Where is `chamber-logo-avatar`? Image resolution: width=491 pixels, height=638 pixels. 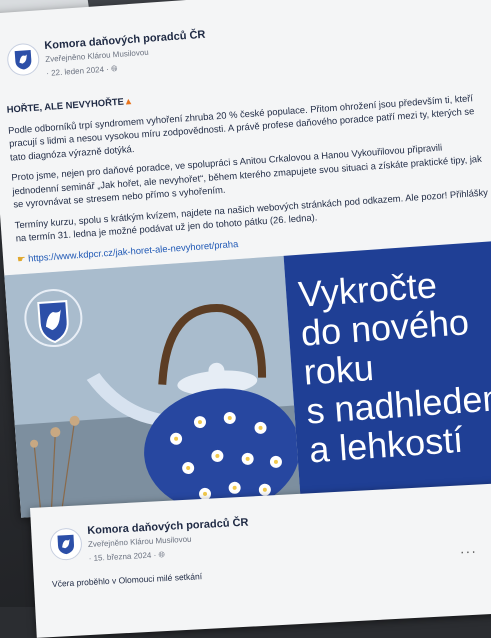
chamber-logo-avatar is located at coordinates (23, 59).